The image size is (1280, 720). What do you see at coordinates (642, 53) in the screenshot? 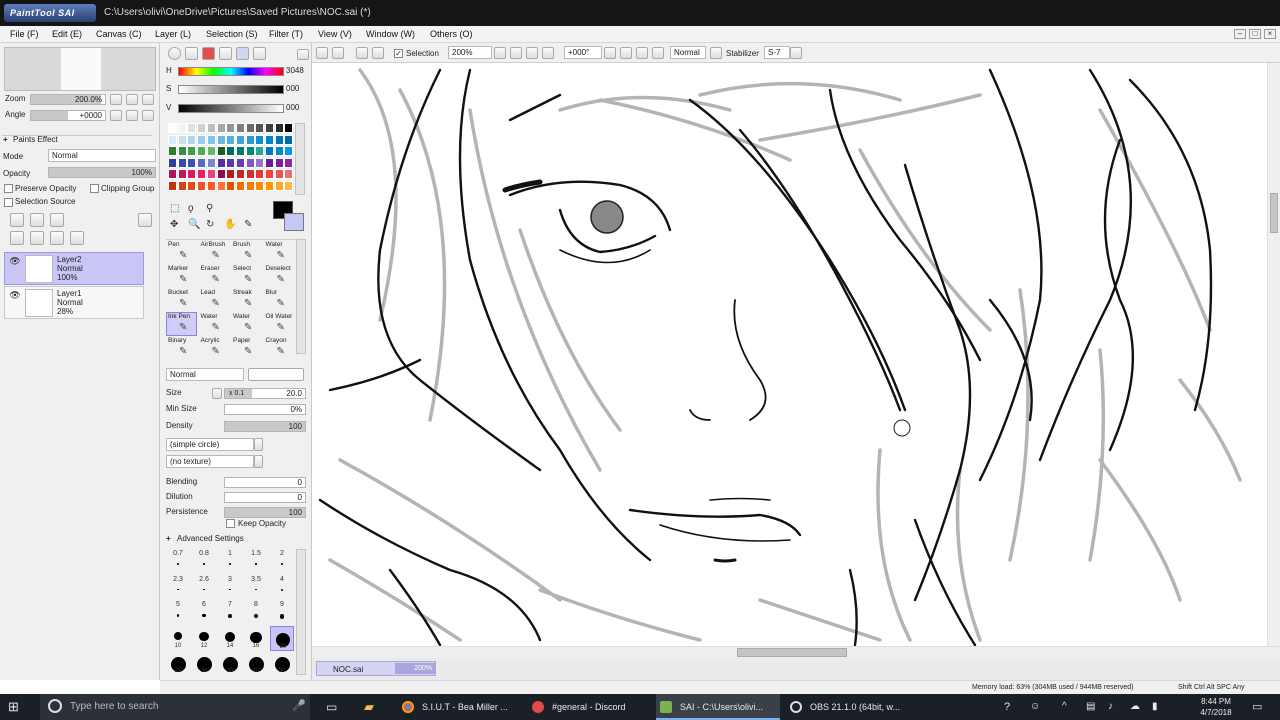
I see `rotate-reset-toolbar-button` at bounding box center [642, 53].